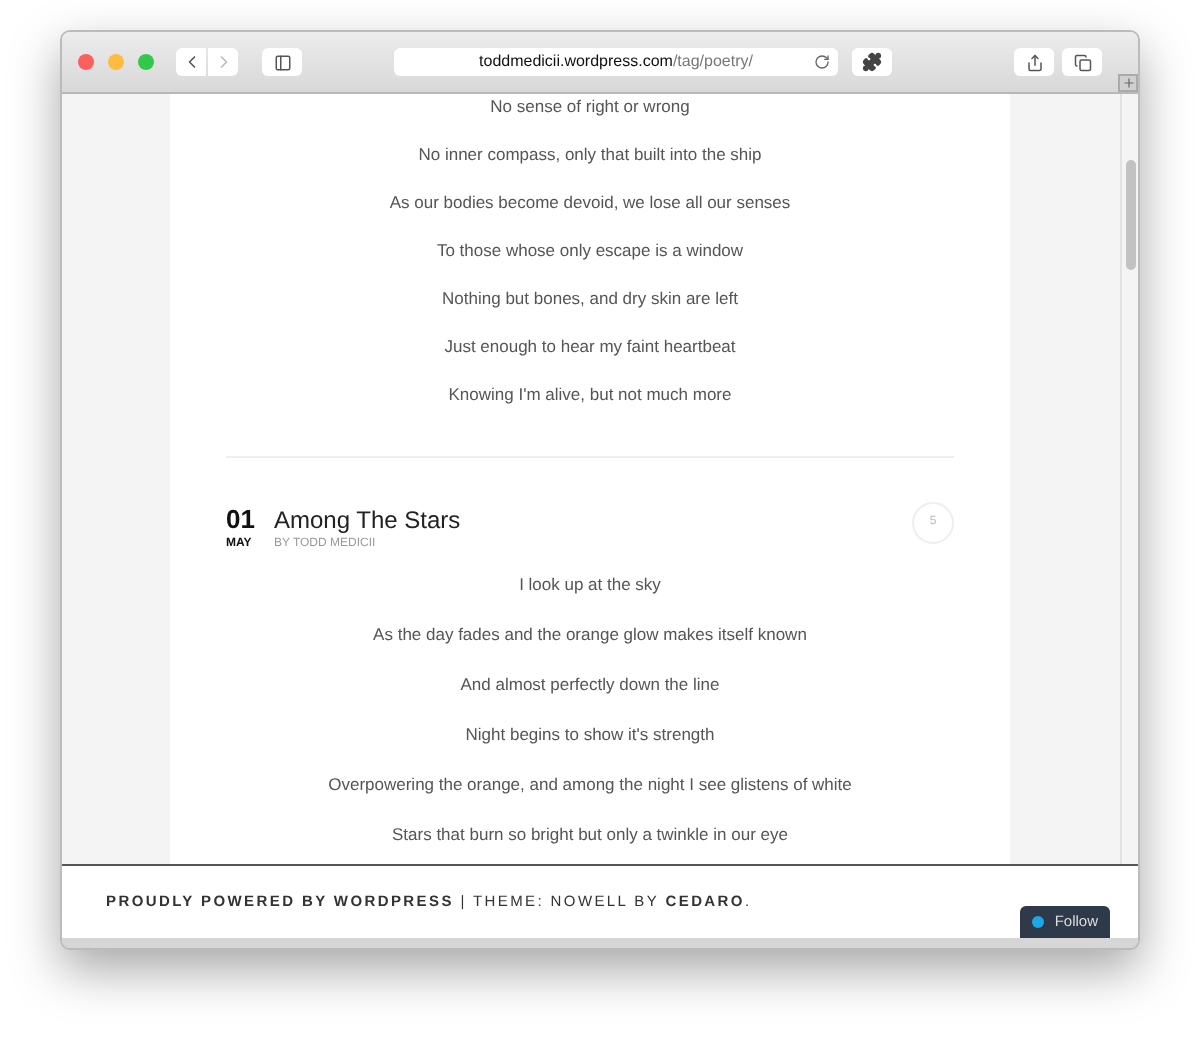 The image size is (1200, 1040). Describe the element at coordinates (191, 62) in the screenshot. I see `back-button` at that location.